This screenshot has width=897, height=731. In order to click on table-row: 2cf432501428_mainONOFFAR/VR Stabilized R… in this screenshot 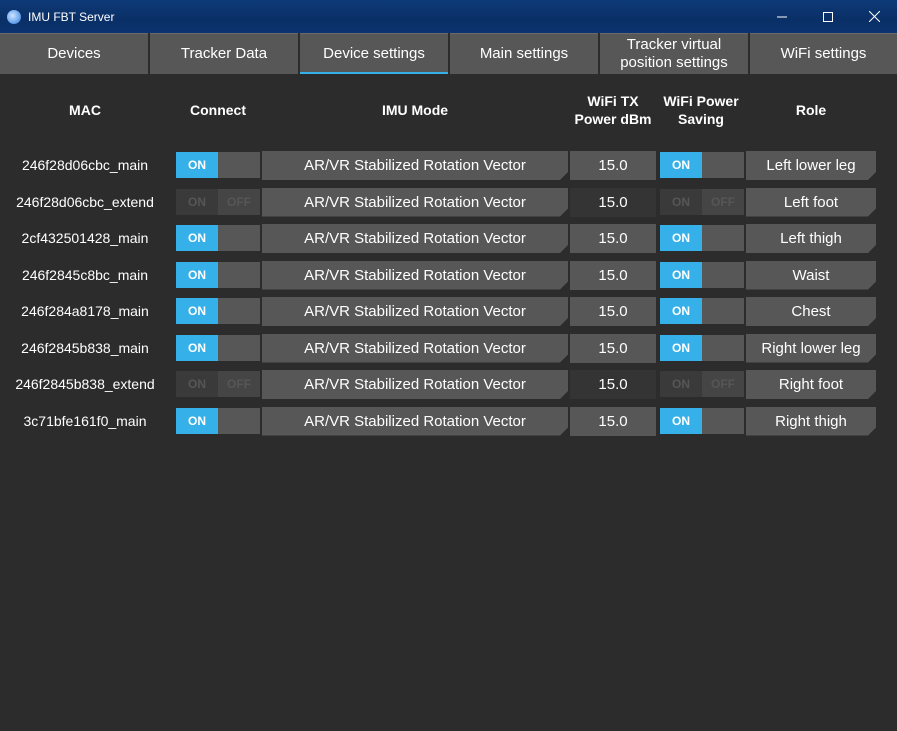, I will do `click(448, 238)`.